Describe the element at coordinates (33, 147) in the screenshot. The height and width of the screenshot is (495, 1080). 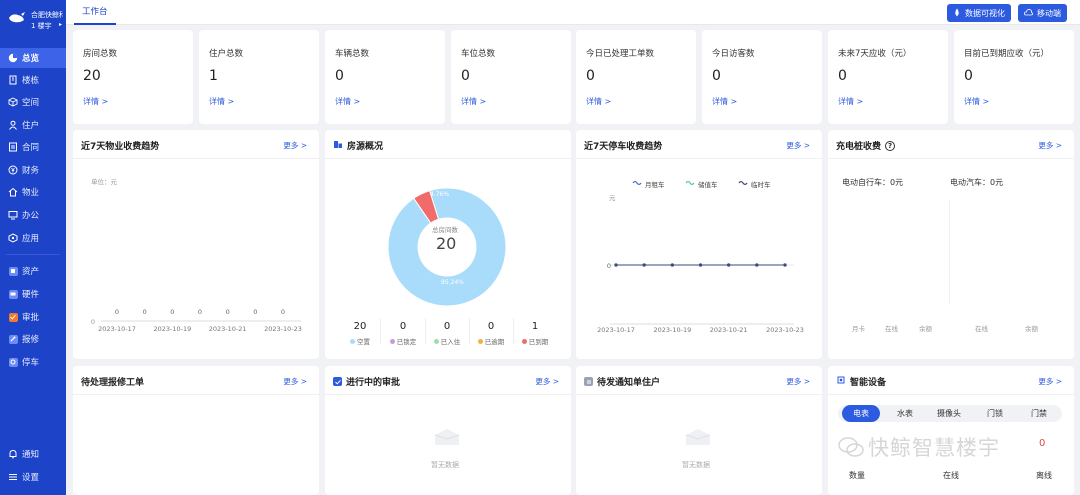
I see `nav-contract: 合同` at that location.